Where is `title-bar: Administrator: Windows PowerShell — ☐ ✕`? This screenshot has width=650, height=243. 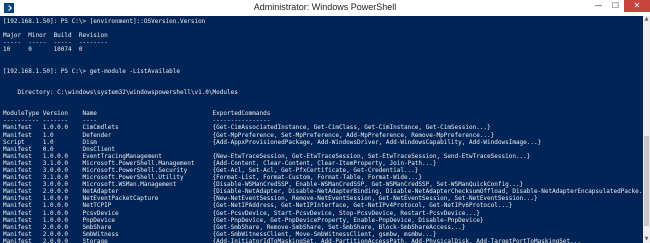
title-bar: Administrator: Windows PowerShell — ☐ ✕ is located at coordinates (325, 8).